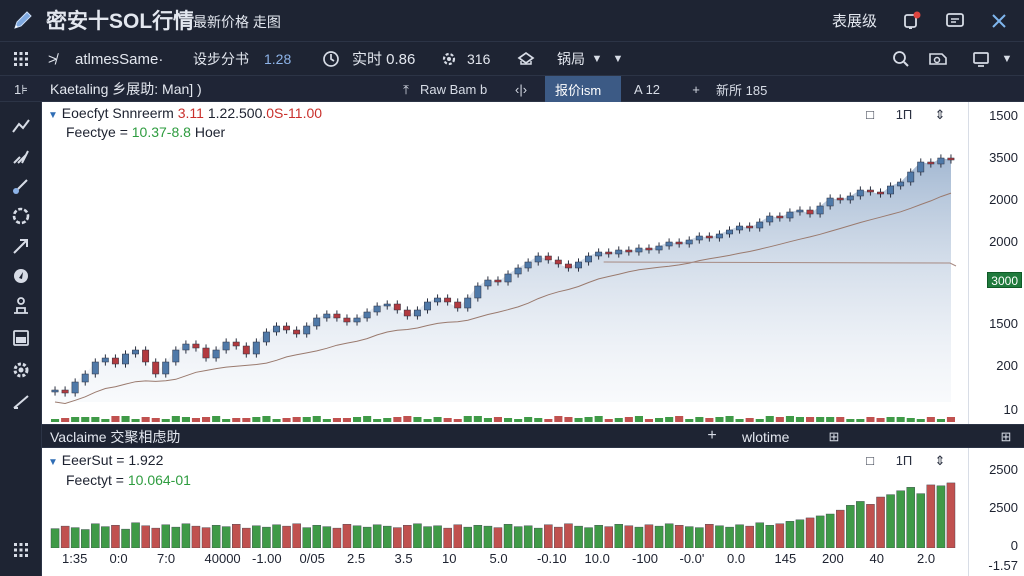 The width and height of the screenshot is (1024, 576). Describe the element at coordinates (834, 436) in the screenshot. I see `grid-settings-icon: ⊞` at that location.